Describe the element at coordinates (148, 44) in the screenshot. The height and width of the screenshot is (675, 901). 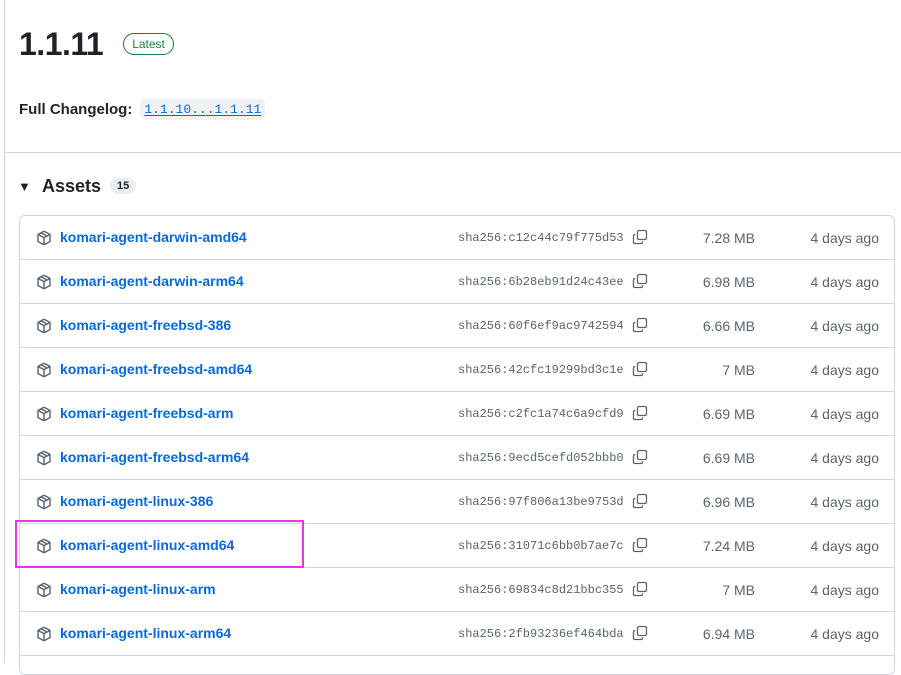
I see `latest-badge: Latest` at that location.